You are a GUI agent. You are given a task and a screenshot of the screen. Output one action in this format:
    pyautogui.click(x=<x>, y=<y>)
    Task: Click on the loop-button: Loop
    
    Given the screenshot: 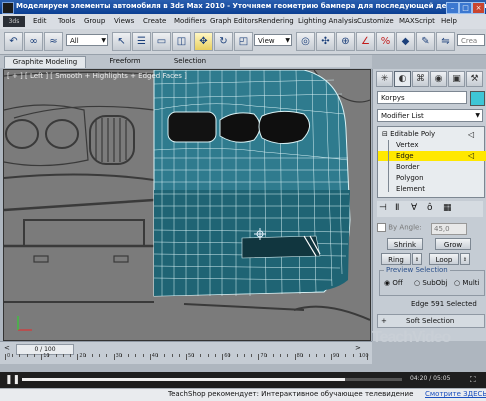 What is the action you would take?
    pyautogui.click(x=444, y=259)
    